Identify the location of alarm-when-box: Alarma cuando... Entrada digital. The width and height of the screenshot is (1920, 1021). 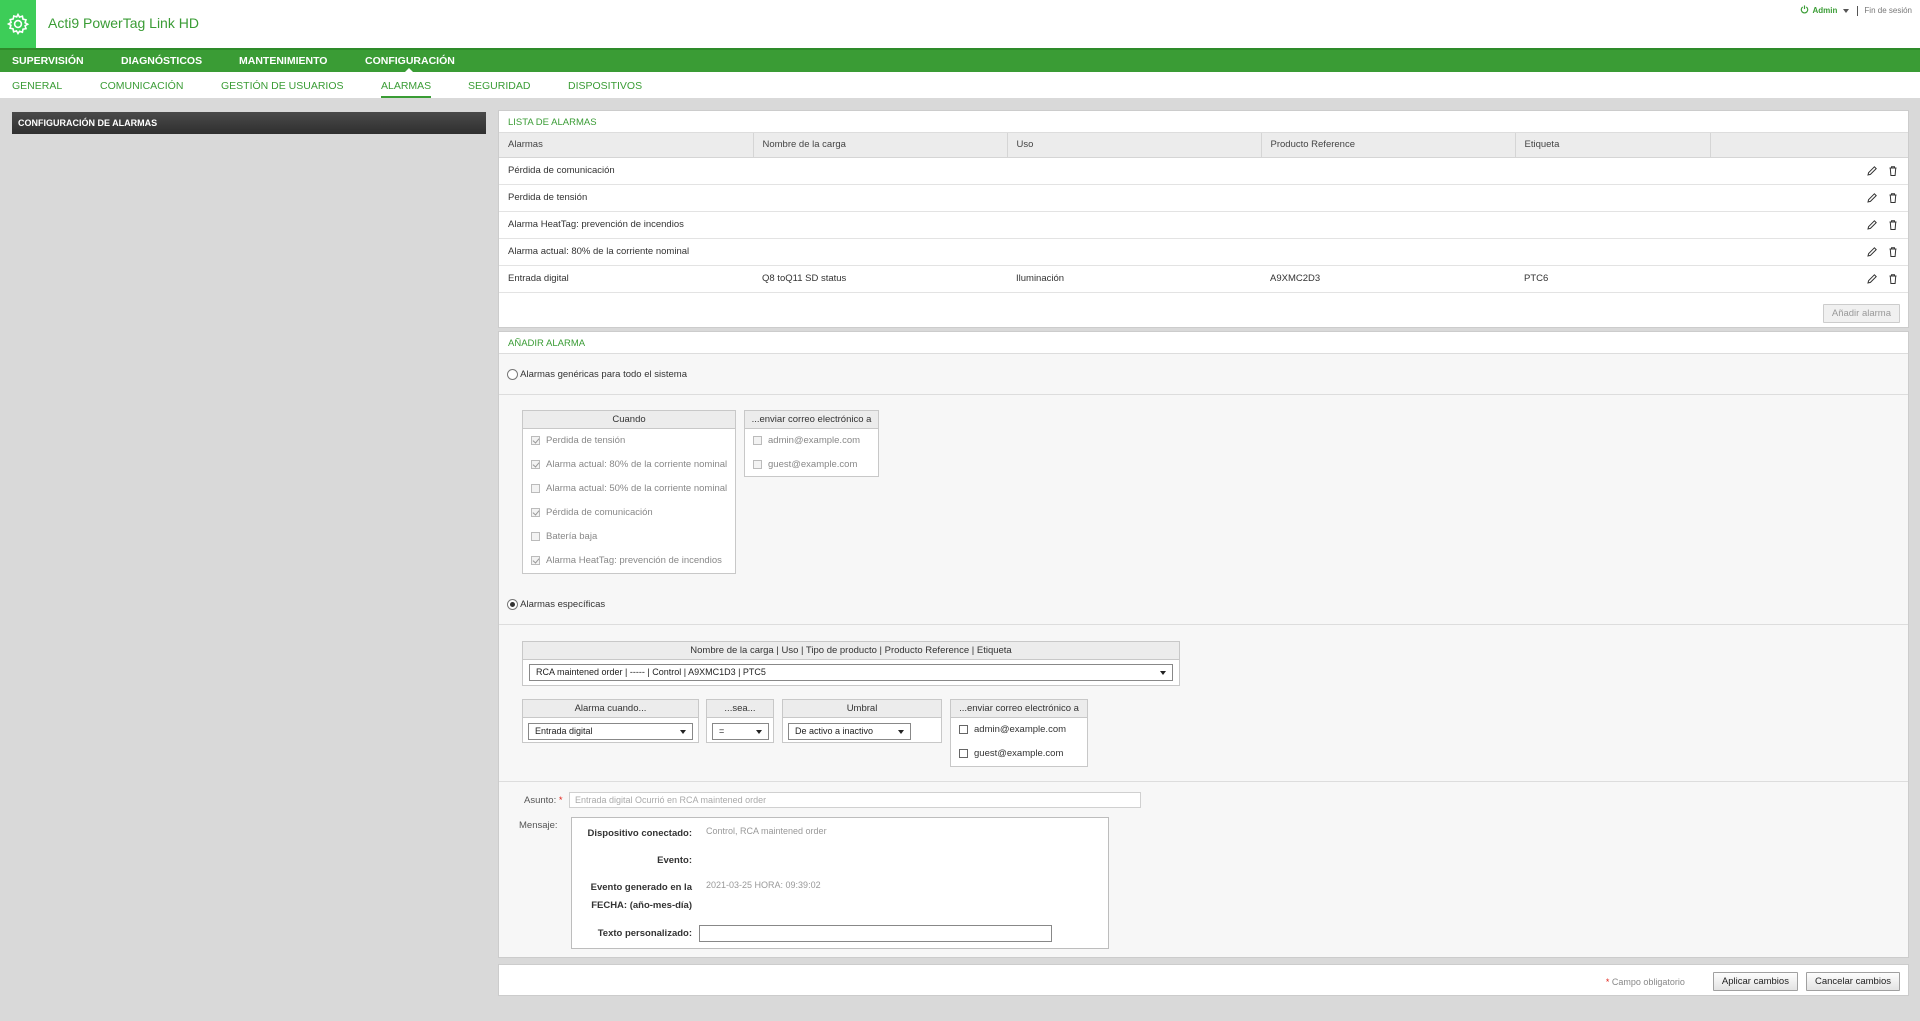
(610, 721).